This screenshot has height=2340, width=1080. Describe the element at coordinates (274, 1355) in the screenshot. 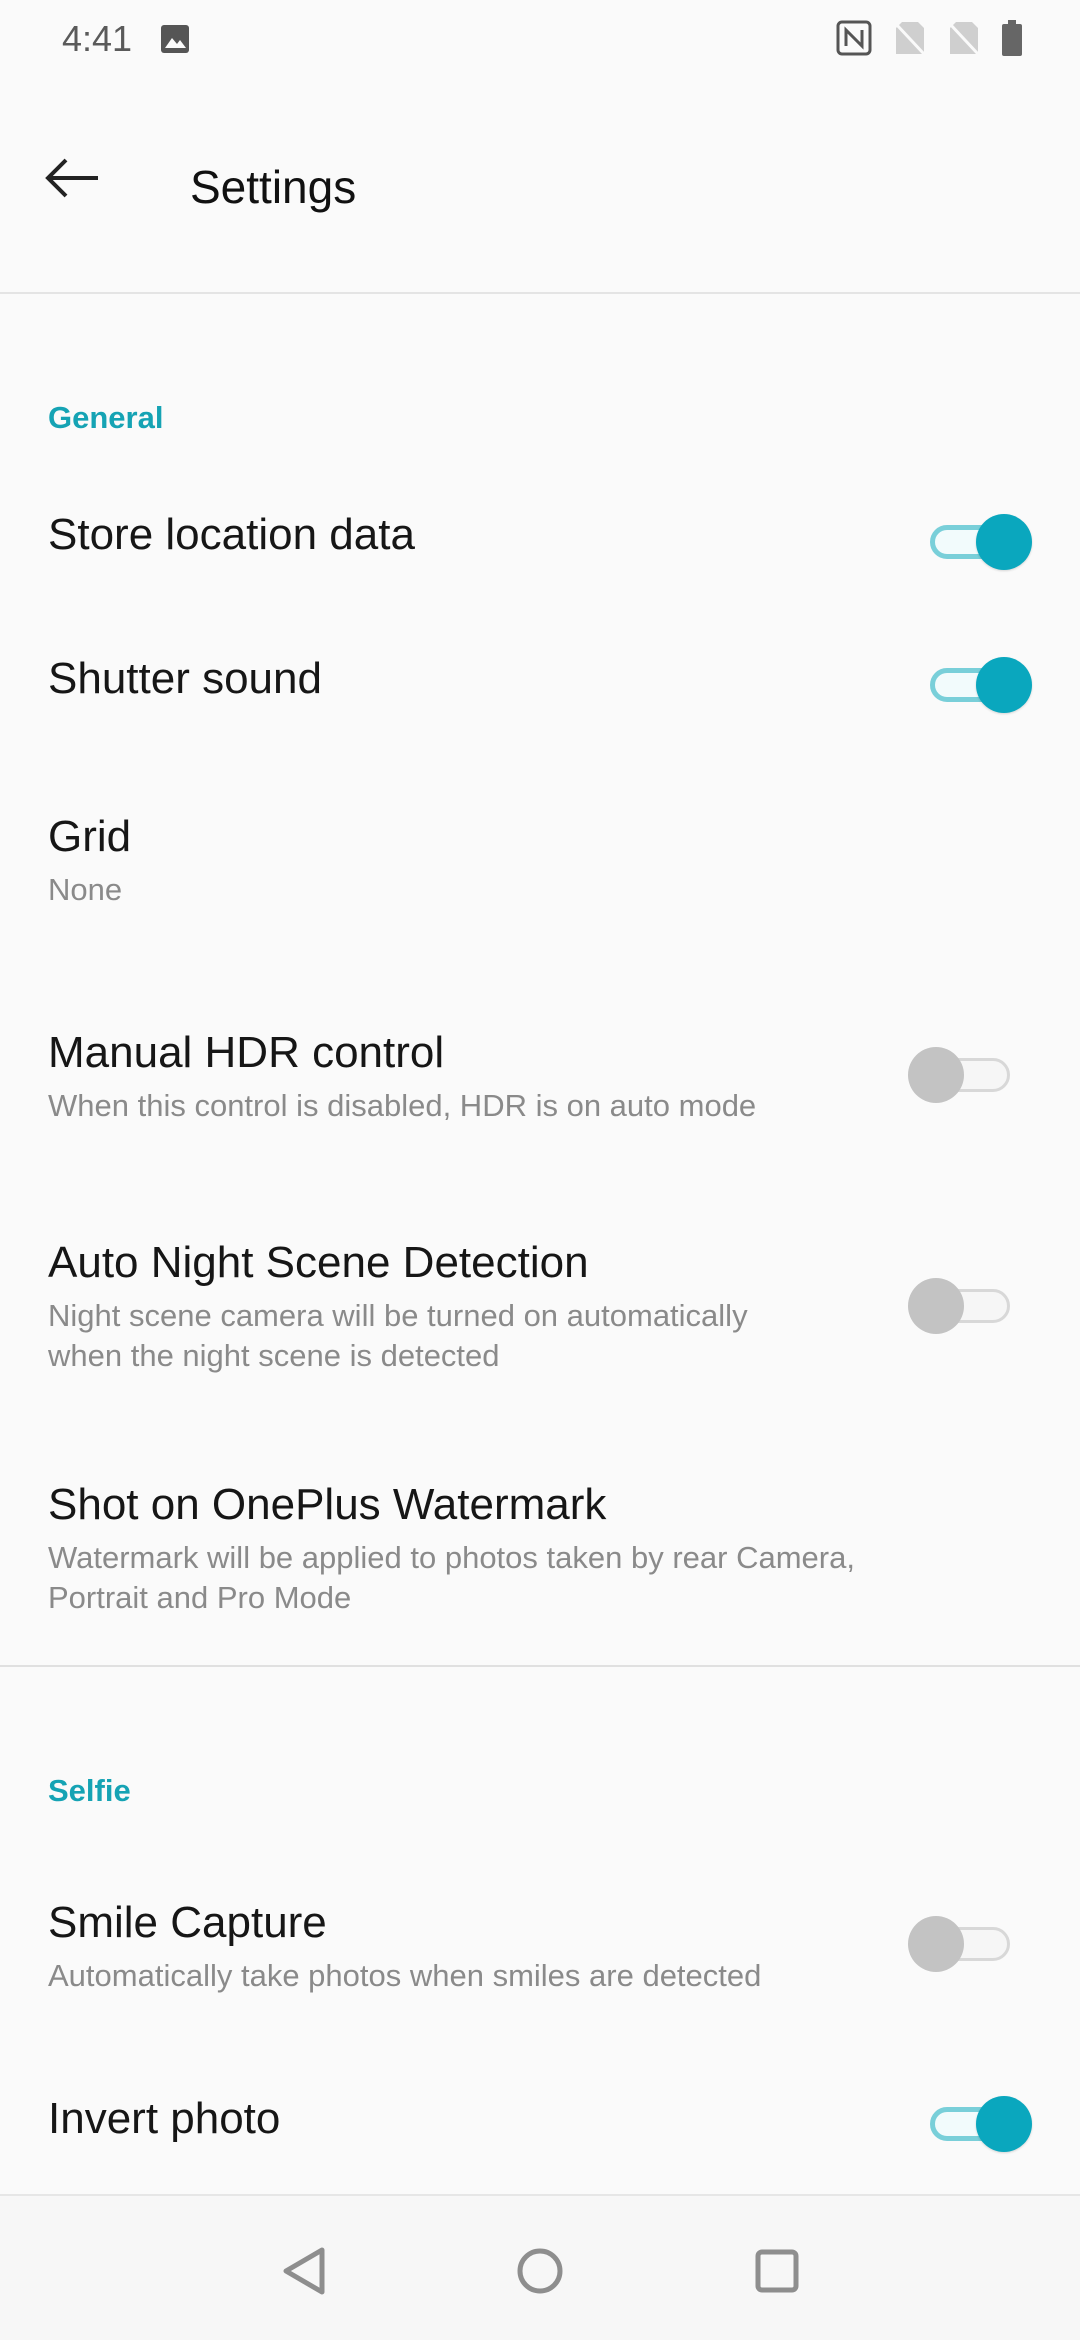

I see `setting-summary-line2: when the night scene is detected` at that location.